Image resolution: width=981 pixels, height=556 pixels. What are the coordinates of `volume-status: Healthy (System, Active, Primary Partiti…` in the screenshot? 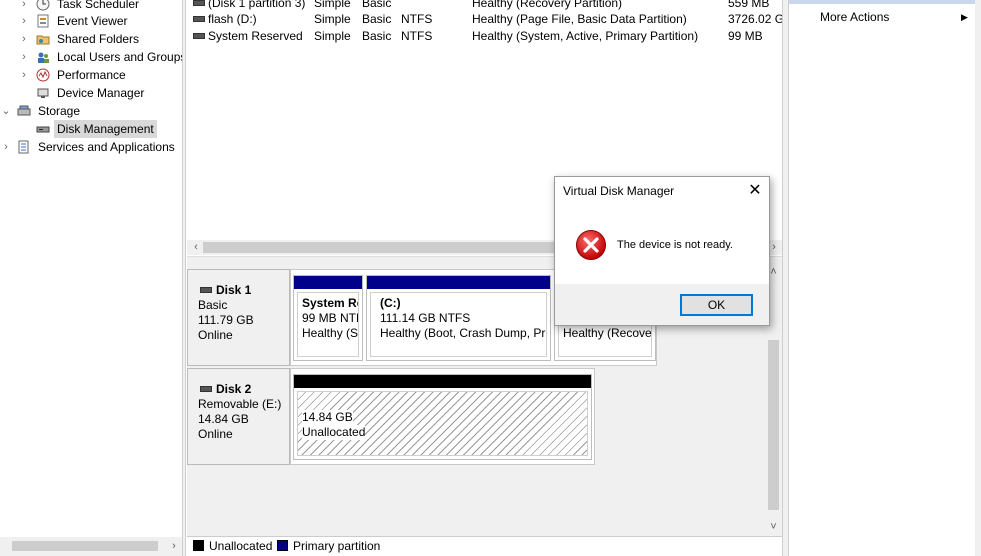 It's located at (585, 36).